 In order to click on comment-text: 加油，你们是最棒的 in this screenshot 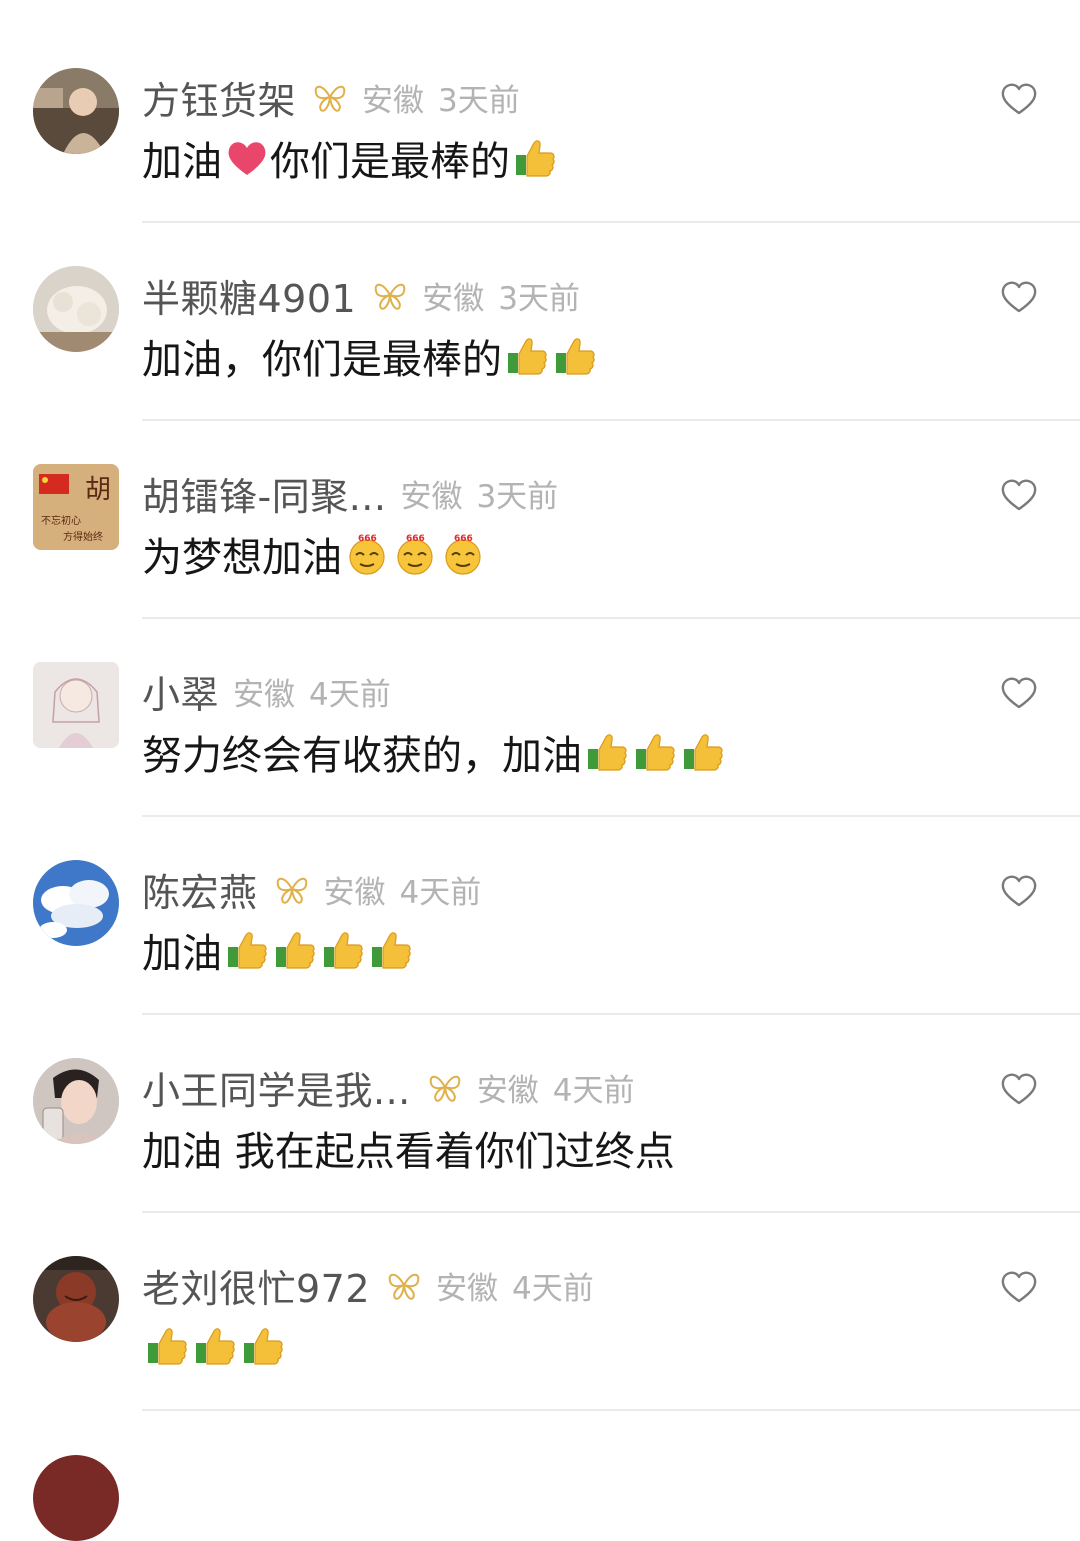, I will do `click(370, 356)`.